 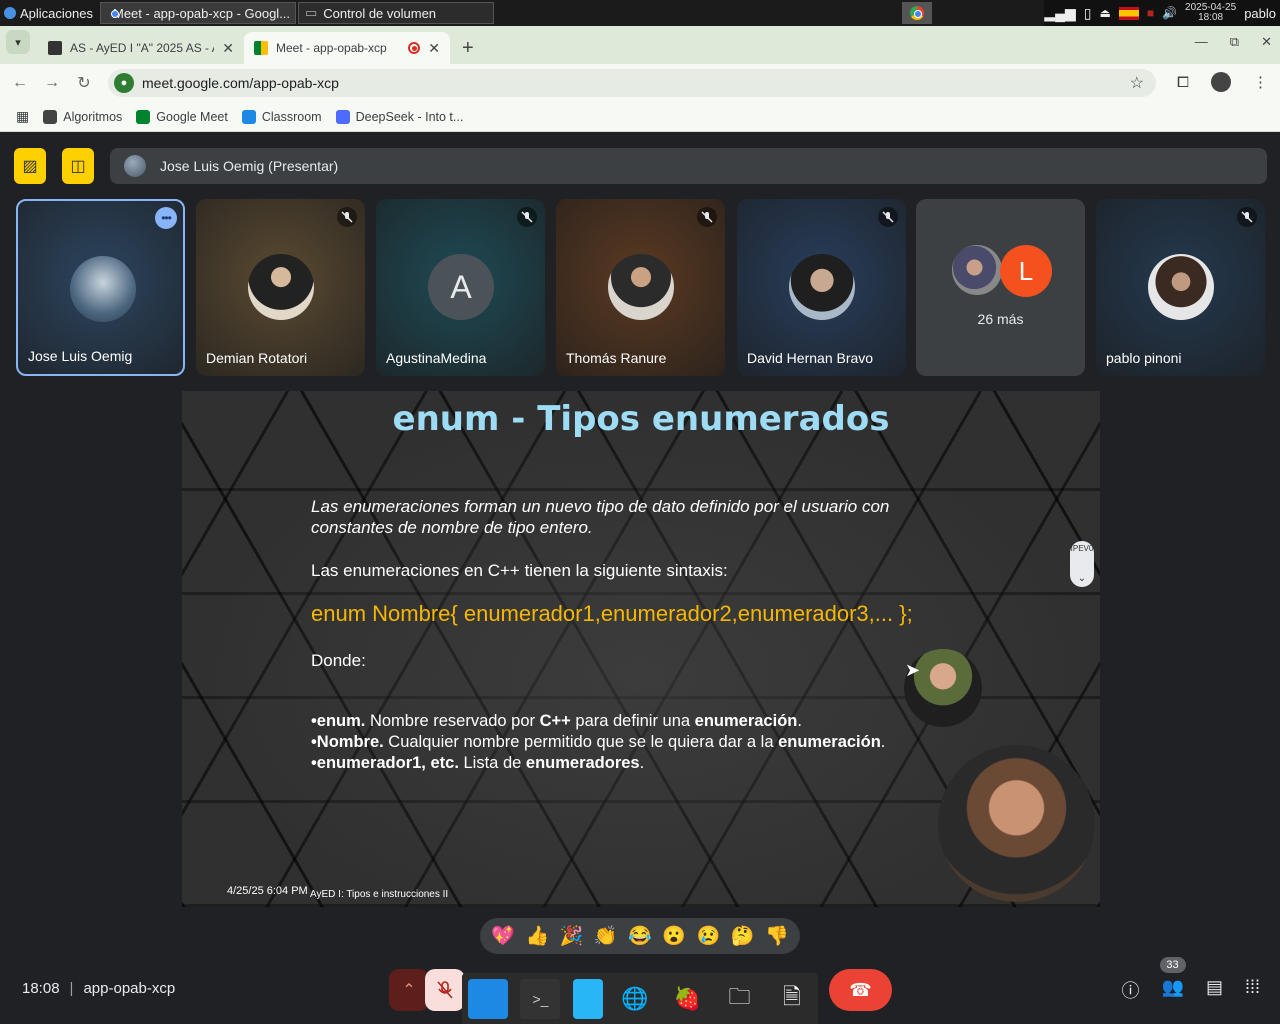 What do you see at coordinates (380, 13) in the screenshot?
I see `task-label: Control de volumen` at bounding box center [380, 13].